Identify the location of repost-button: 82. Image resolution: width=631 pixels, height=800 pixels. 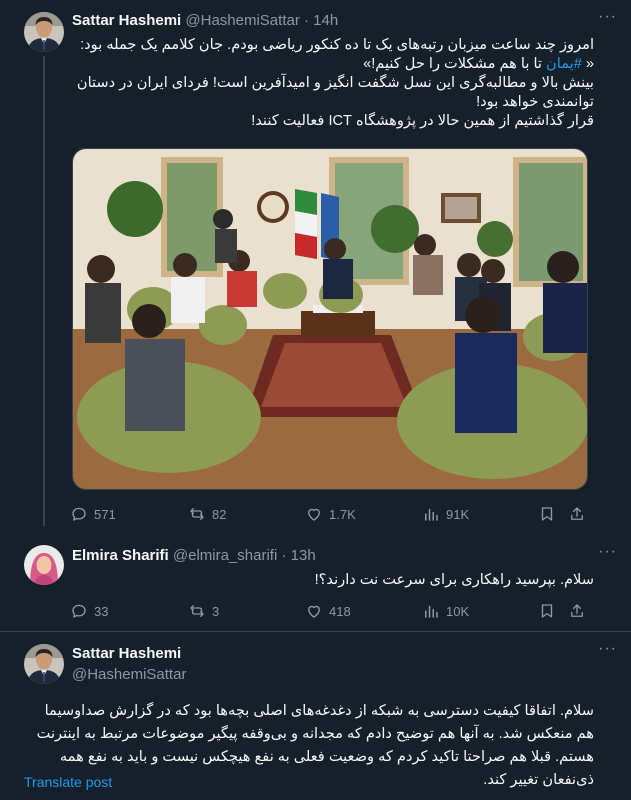
(207, 514).